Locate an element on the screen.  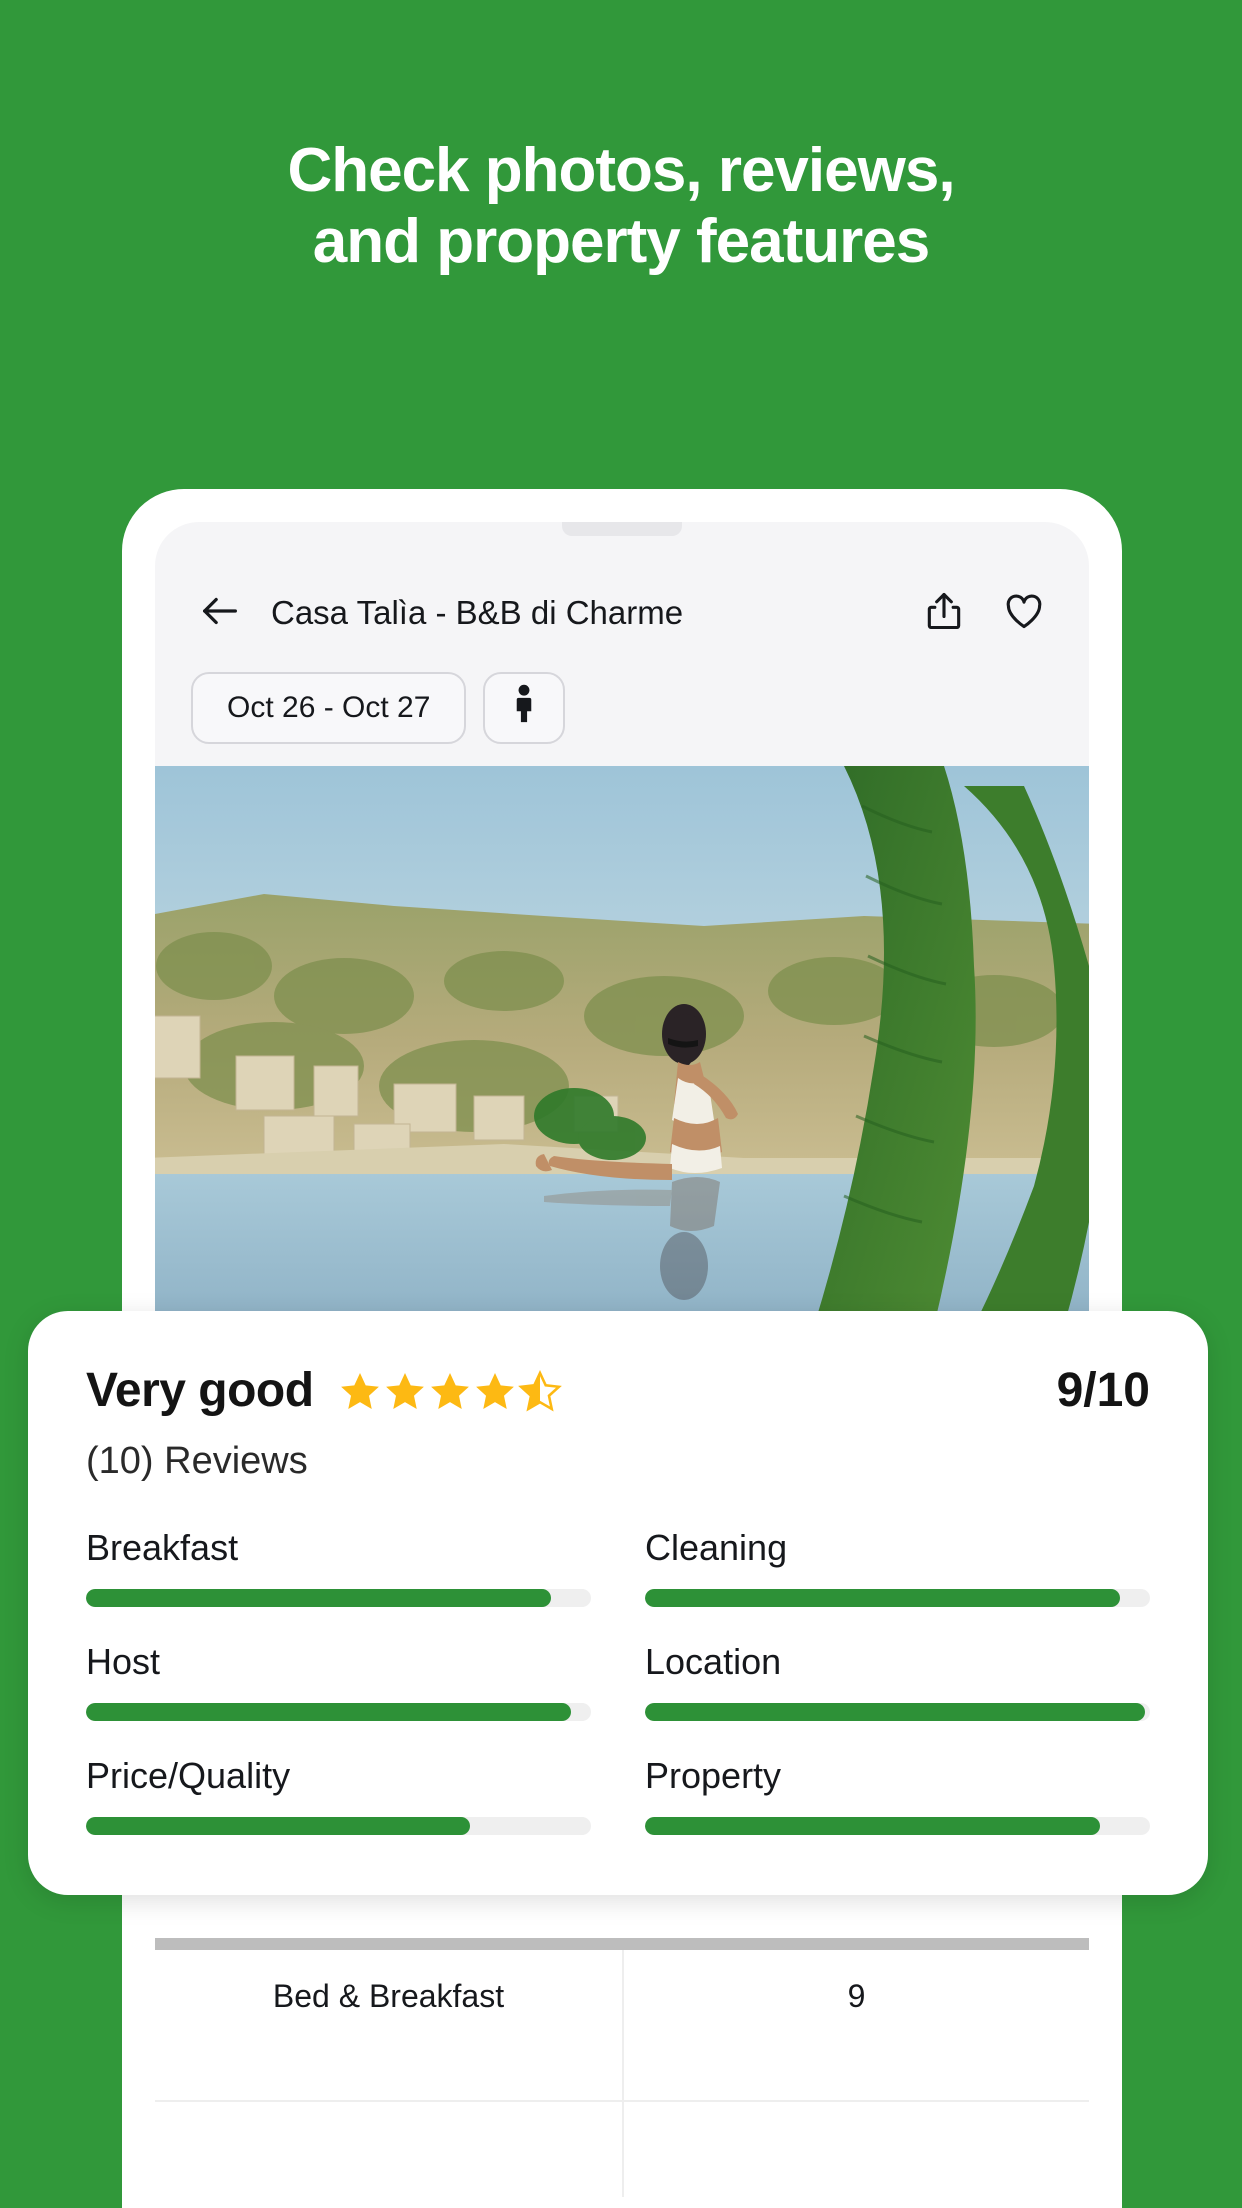
rating-category-property: Property is located at coordinates (897, 1795).